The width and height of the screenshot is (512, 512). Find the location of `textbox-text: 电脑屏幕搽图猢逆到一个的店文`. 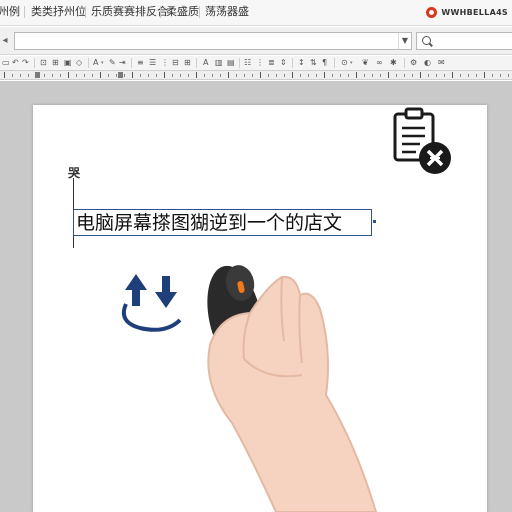

textbox-text: 电脑屏幕搽图猢逆到一个的店文 is located at coordinates (209, 223).